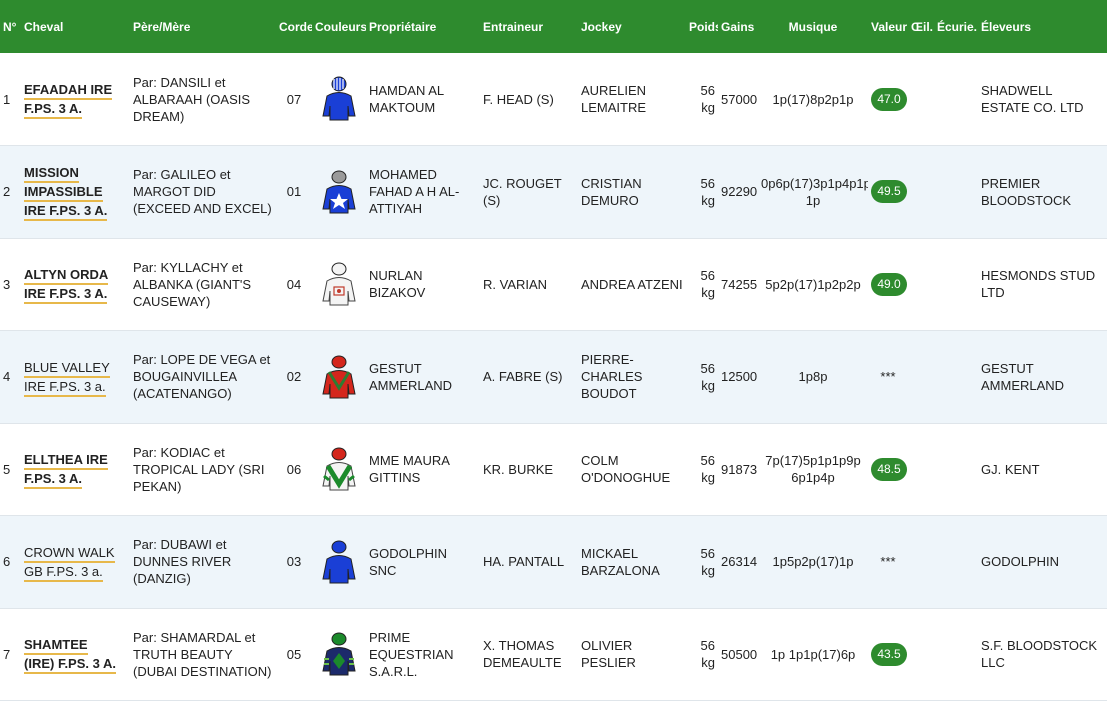  What do you see at coordinates (69, 563) in the screenshot?
I see `horse-name-link: CROWN WALK GB F.PS. 3 a.` at bounding box center [69, 563].